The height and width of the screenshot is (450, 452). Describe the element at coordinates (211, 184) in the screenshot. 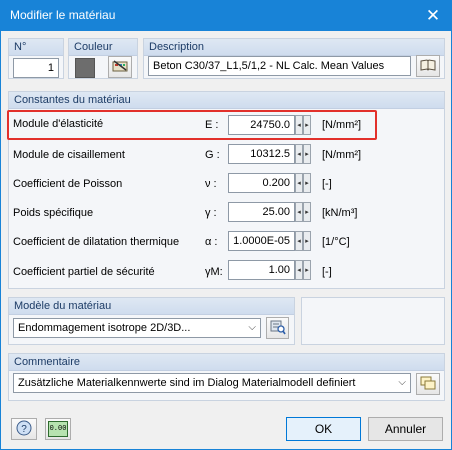

I see `poisson-symbol: ν :` at that location.